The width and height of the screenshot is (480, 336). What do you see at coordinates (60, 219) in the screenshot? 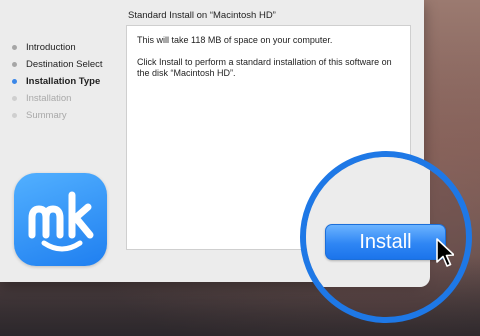
I see `mk-app-logo-icon` at bounding box center [60, 219].